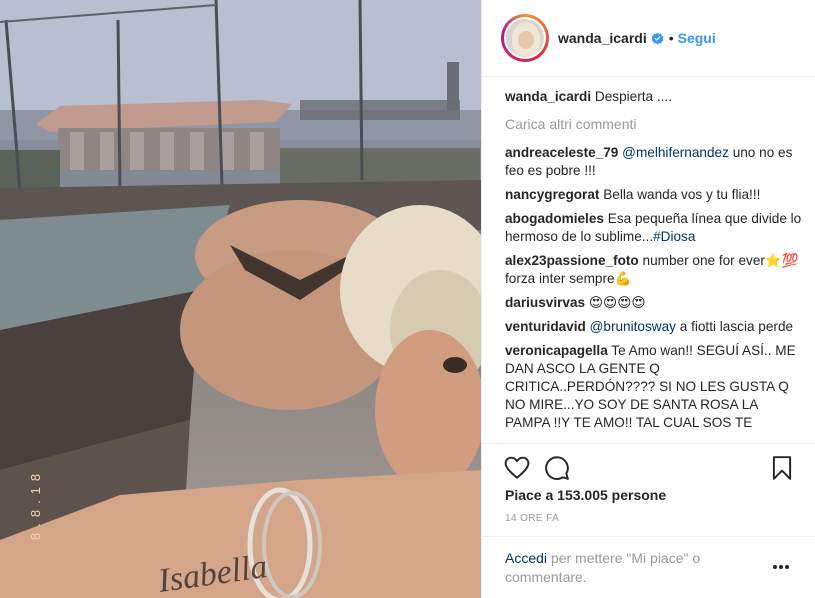 The image size is (815, 598). I want to click on comment-hashtag: #Diosa, so click(674, 236).